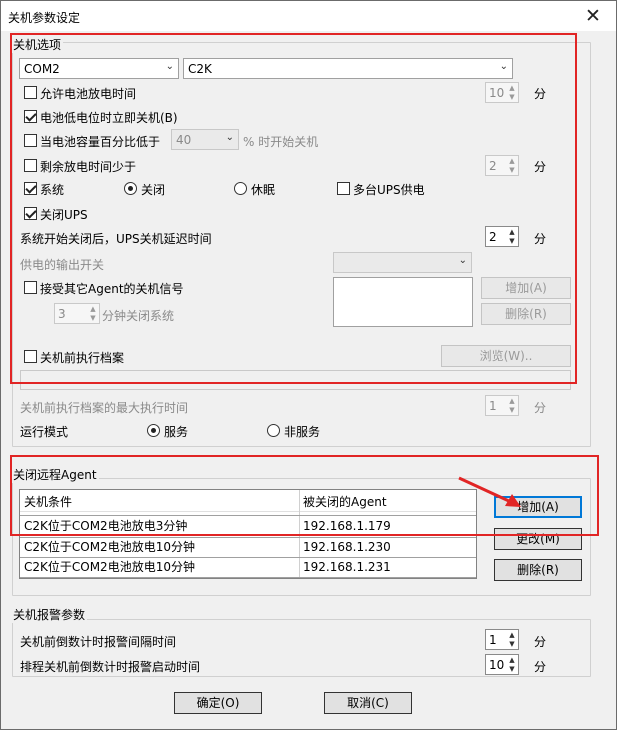 The image size is (617, 730). What do you see at coordinates (389, 190) in the screenshot?
I see `multi-ups-label: 多台UPS供电` at bounding box center [389, 190].